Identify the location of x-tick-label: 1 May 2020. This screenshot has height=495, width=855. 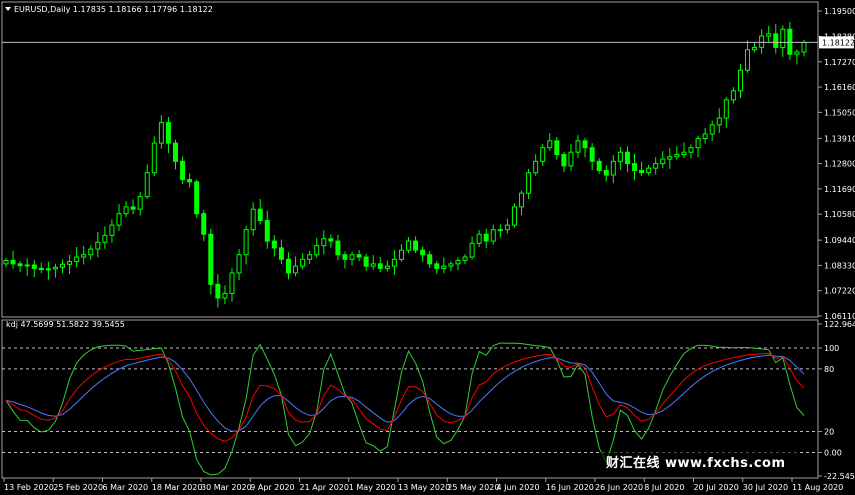
(372, 487).